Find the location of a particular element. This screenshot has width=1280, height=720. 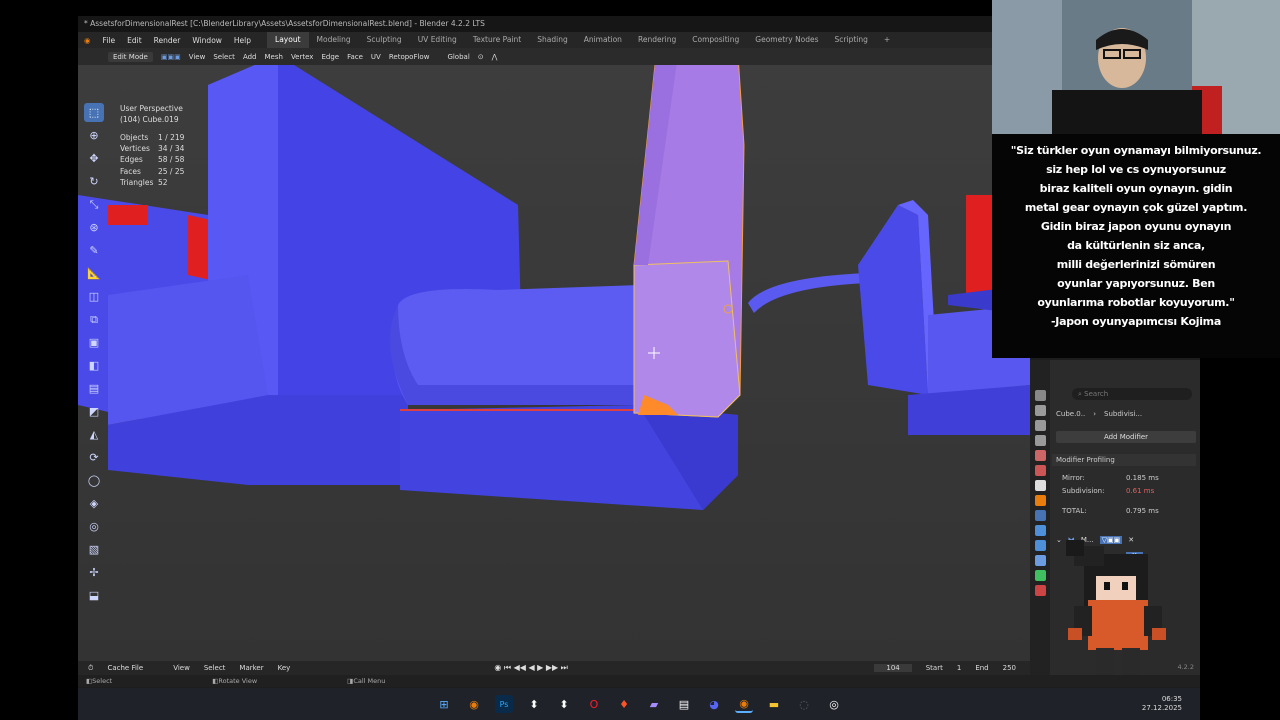

workspace-tab-layout: Layout is located at coordinates (288, 40).